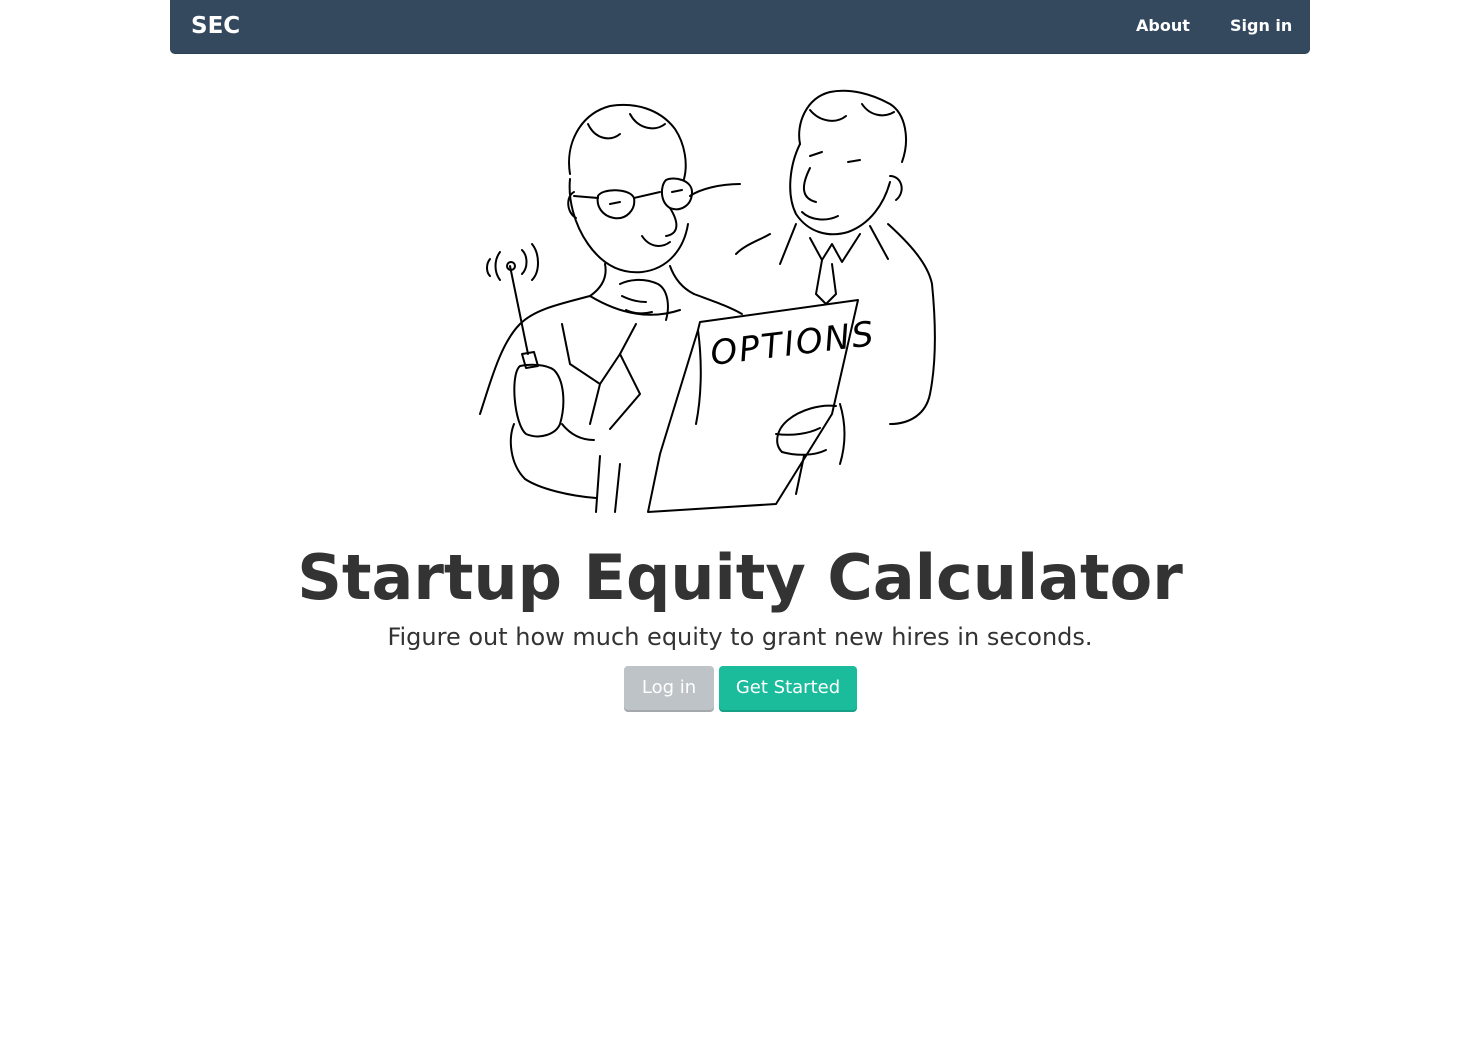 The image size is (1480, 1037). Describe the element at coordinates (215, 26) in the screenshot. I see `brand-logo-link: SEC` at that location.